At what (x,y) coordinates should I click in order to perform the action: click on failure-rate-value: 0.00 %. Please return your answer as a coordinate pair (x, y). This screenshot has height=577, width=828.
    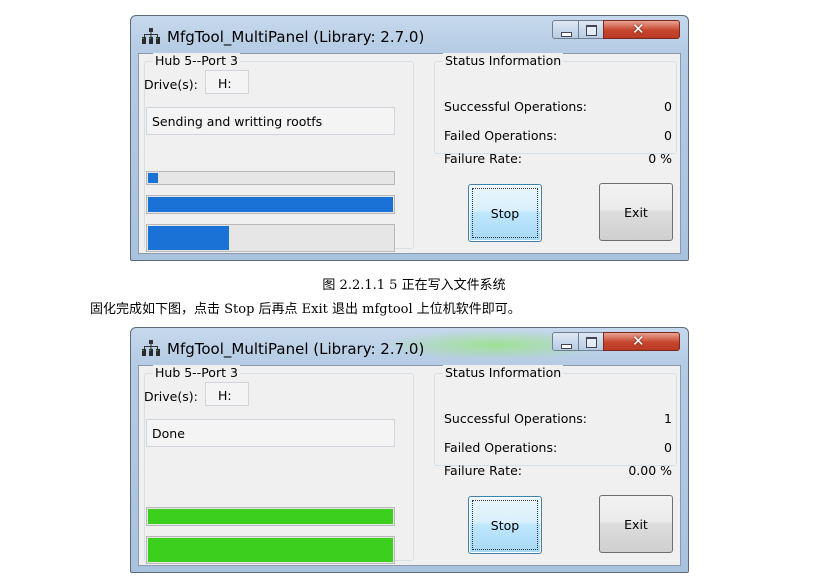
    Looking at the image, I should click on (650, 470).